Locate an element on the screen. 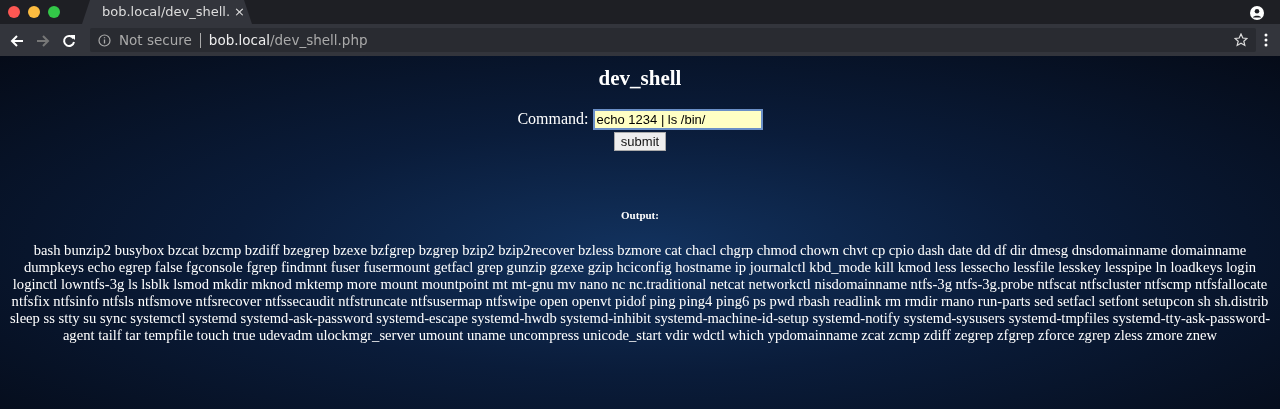 Image resolution: width=1280 pixels, height=409 pixels. command-label: Command: is located at coordinates (553, 119).